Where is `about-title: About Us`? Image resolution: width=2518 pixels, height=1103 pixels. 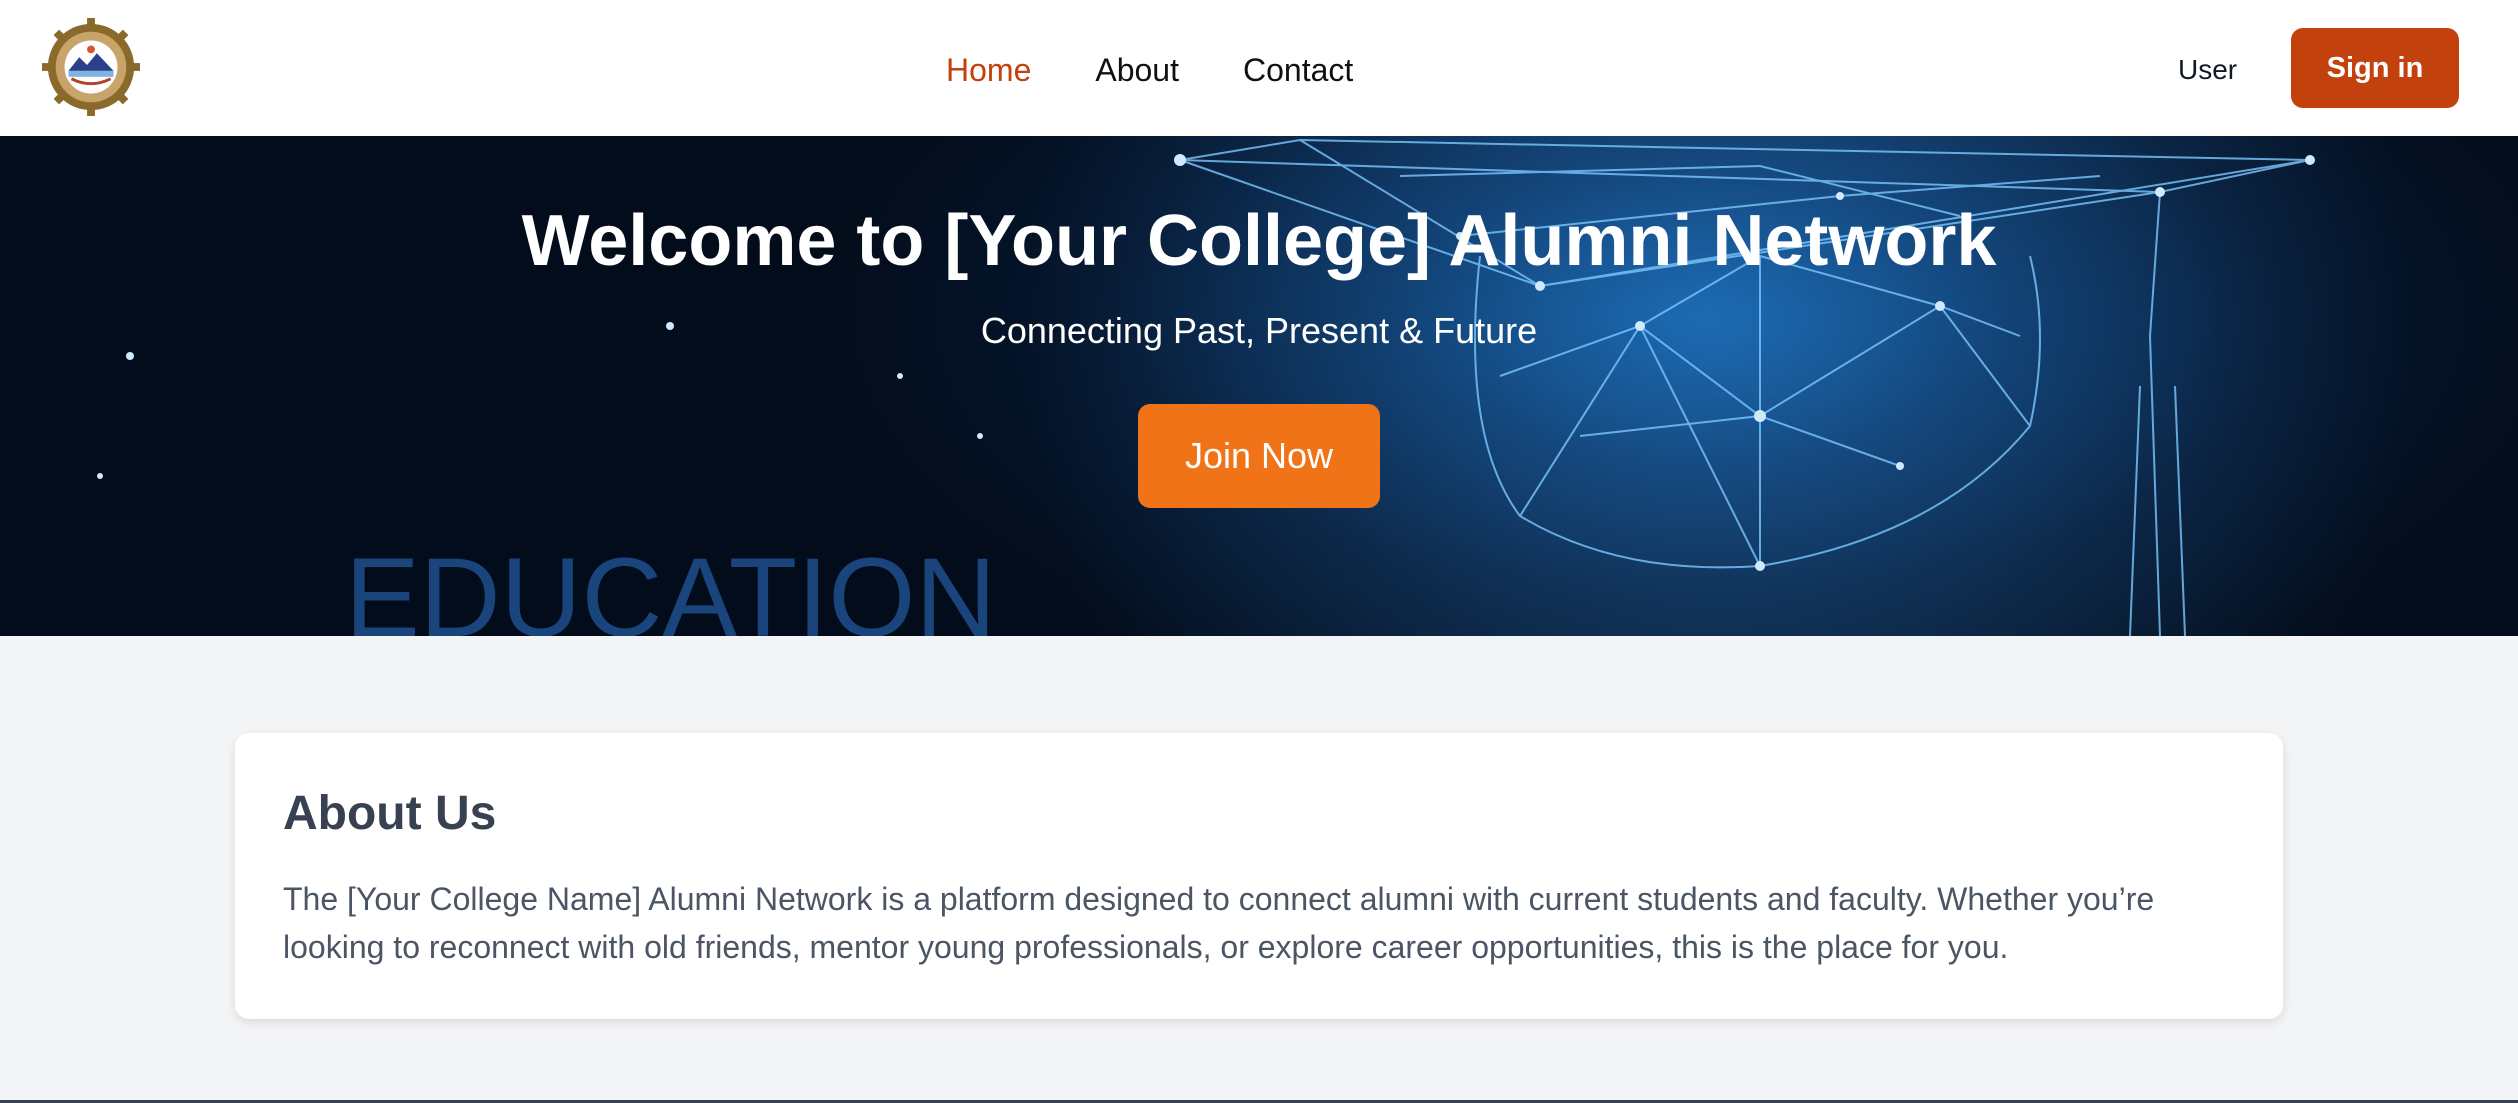 about-title: About Us is located at coordinates (390, 813).